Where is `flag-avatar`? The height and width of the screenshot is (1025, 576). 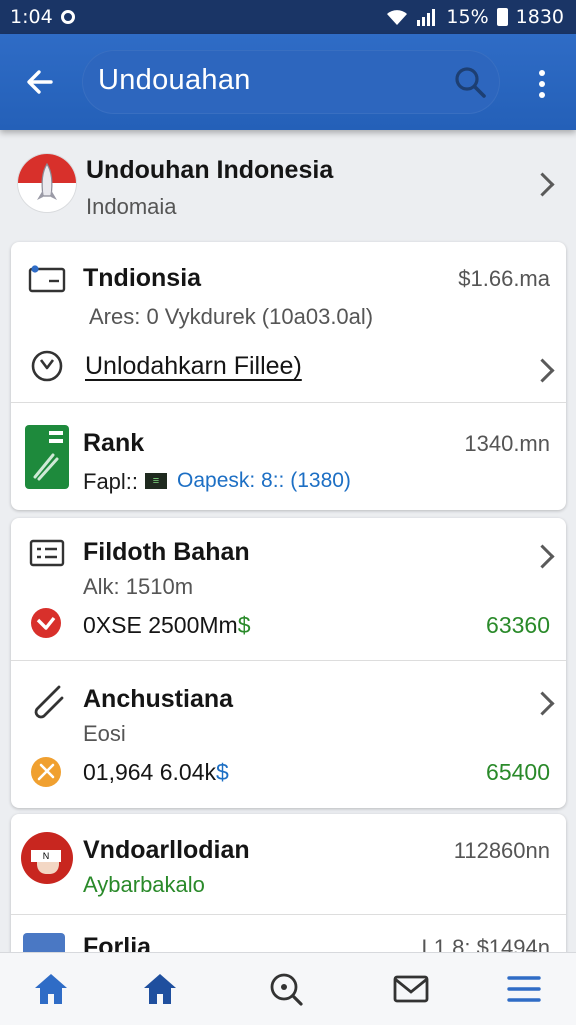
flag-avatar is located at coordinates (47, 183).